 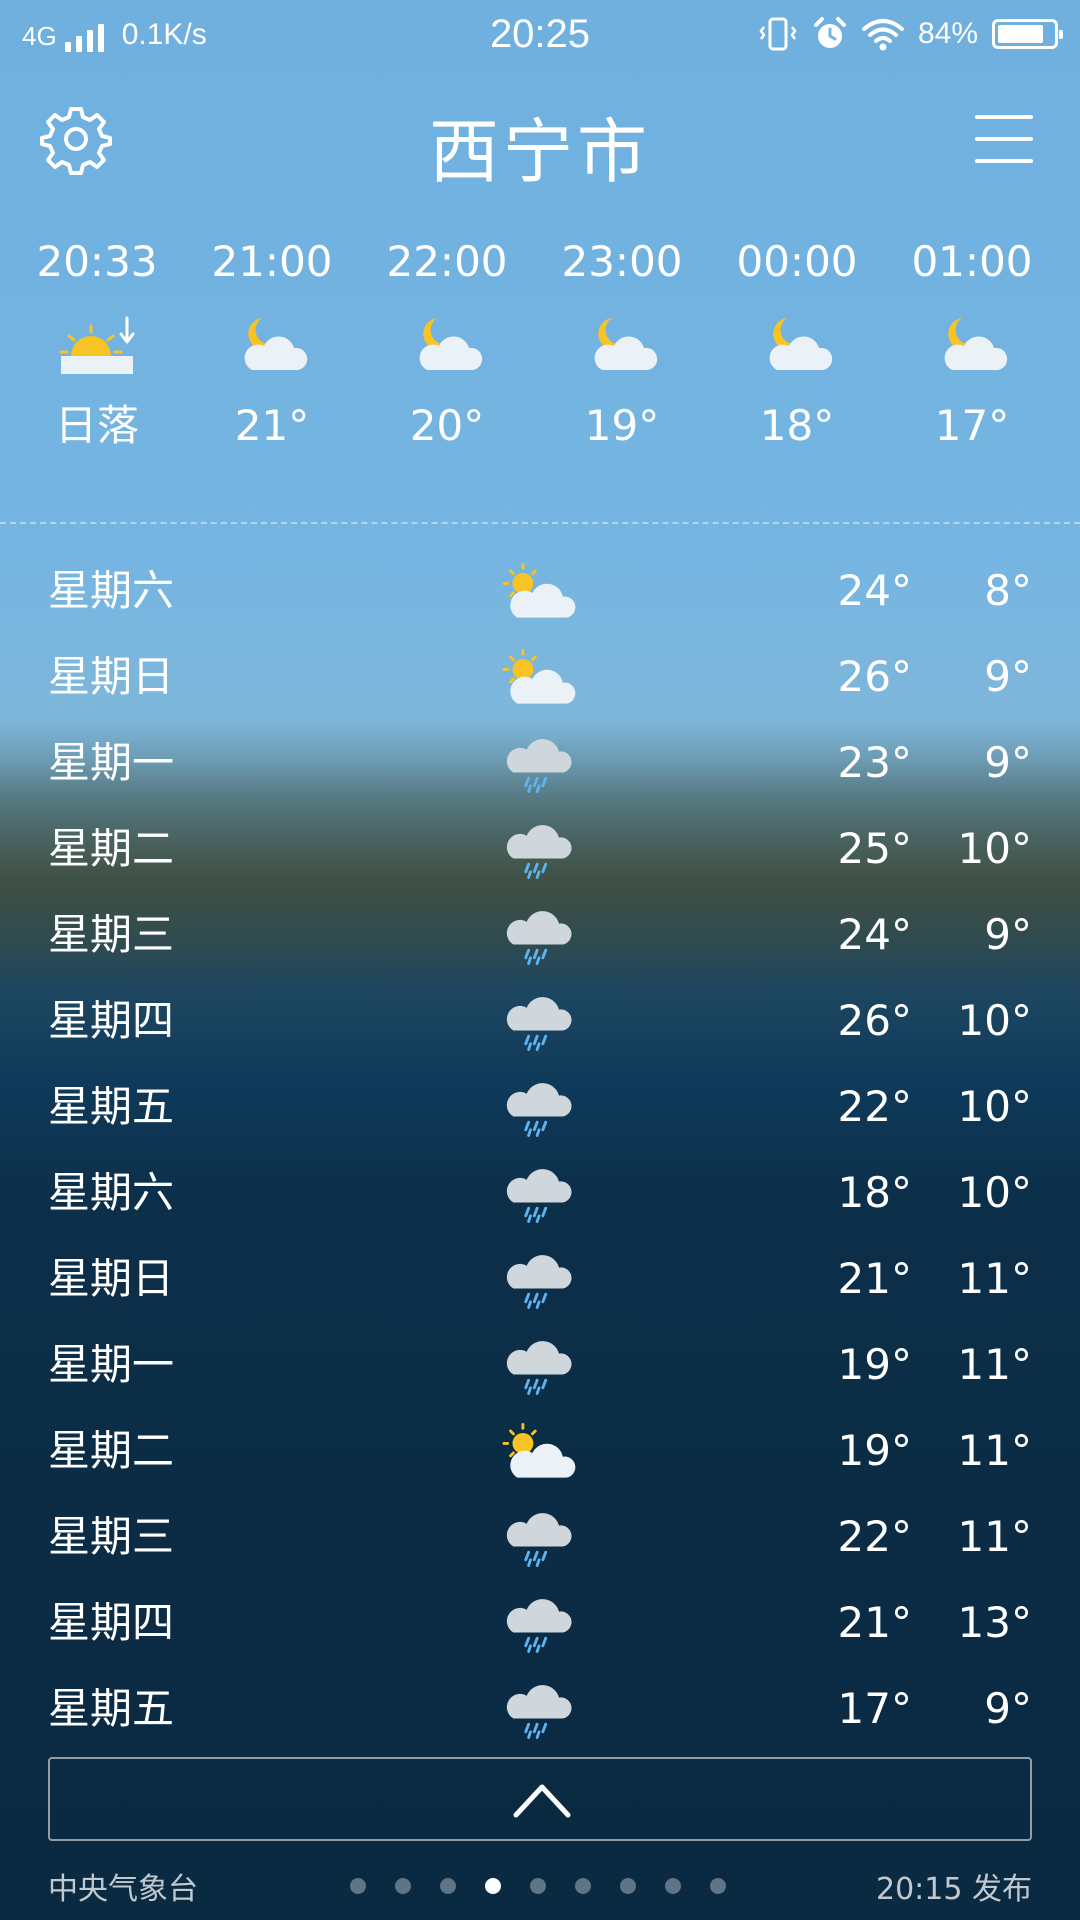 What do you see at coordinates (111, 1622) in the screenshot?
I see `day-name: 星期四` at bounding box center [111, 1622].